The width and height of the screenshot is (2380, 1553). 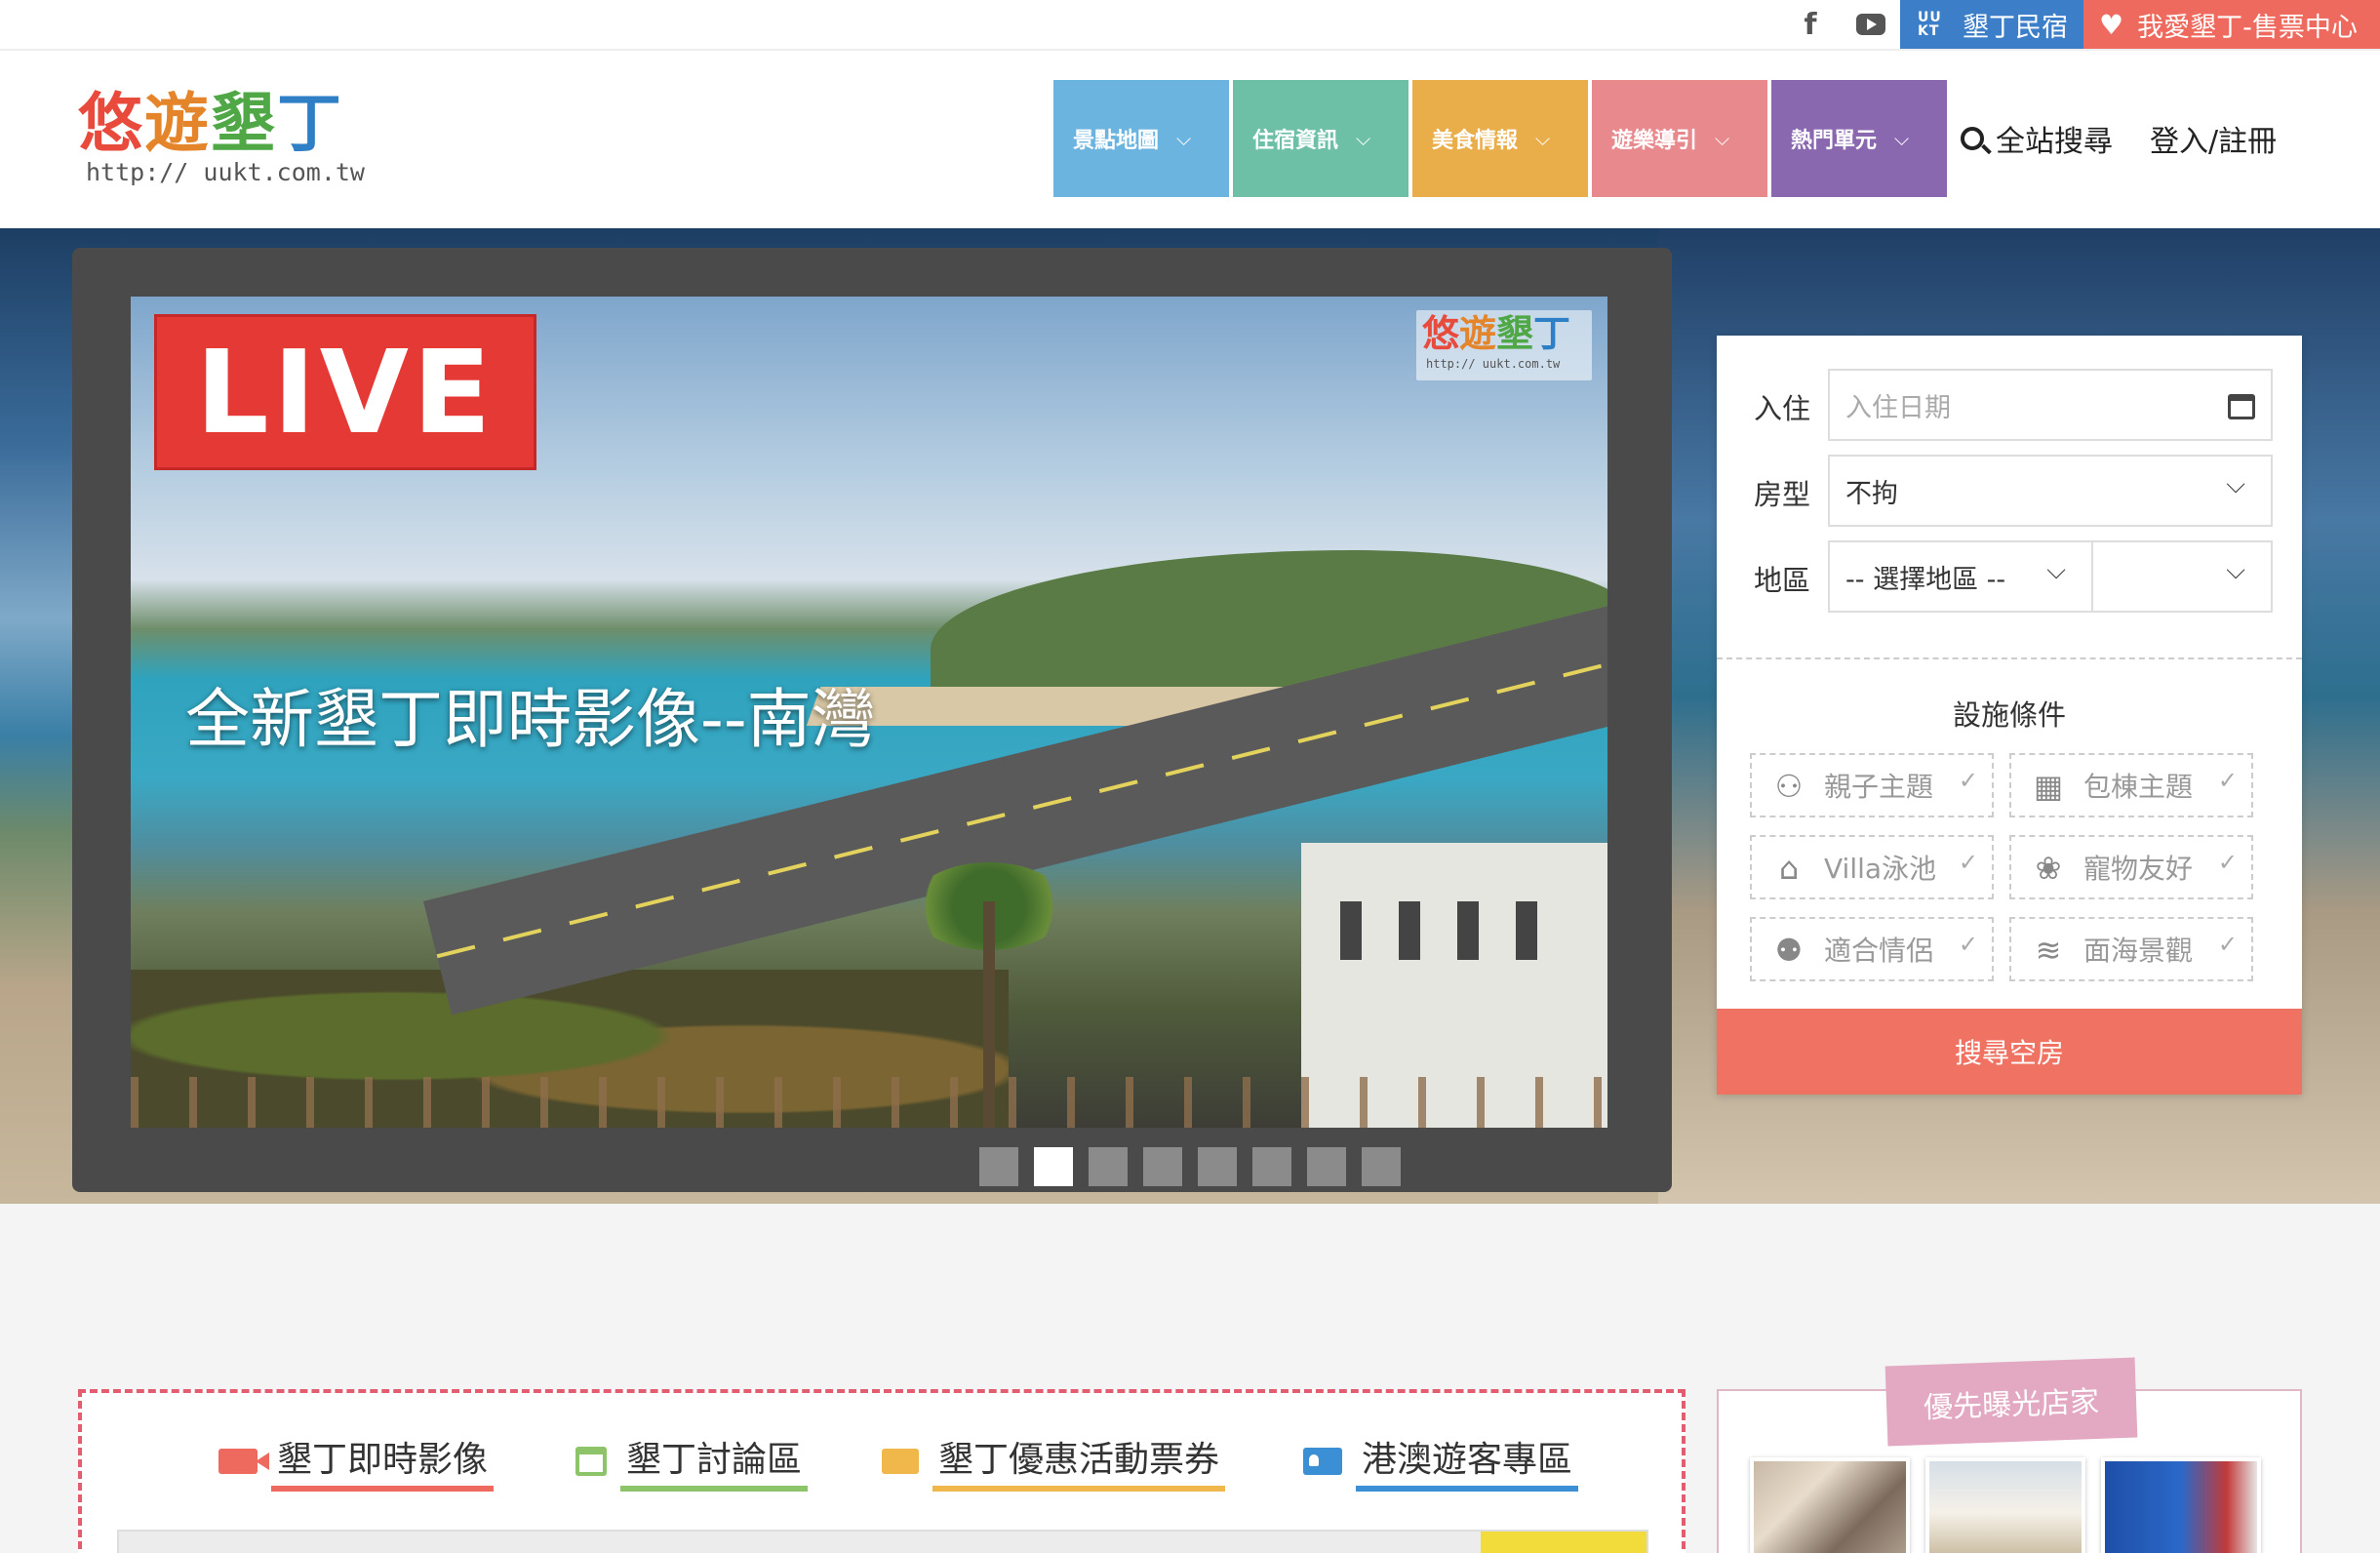 I want to click on tab-label: 港澳遊客專區, so click(x=1467, y=1461).